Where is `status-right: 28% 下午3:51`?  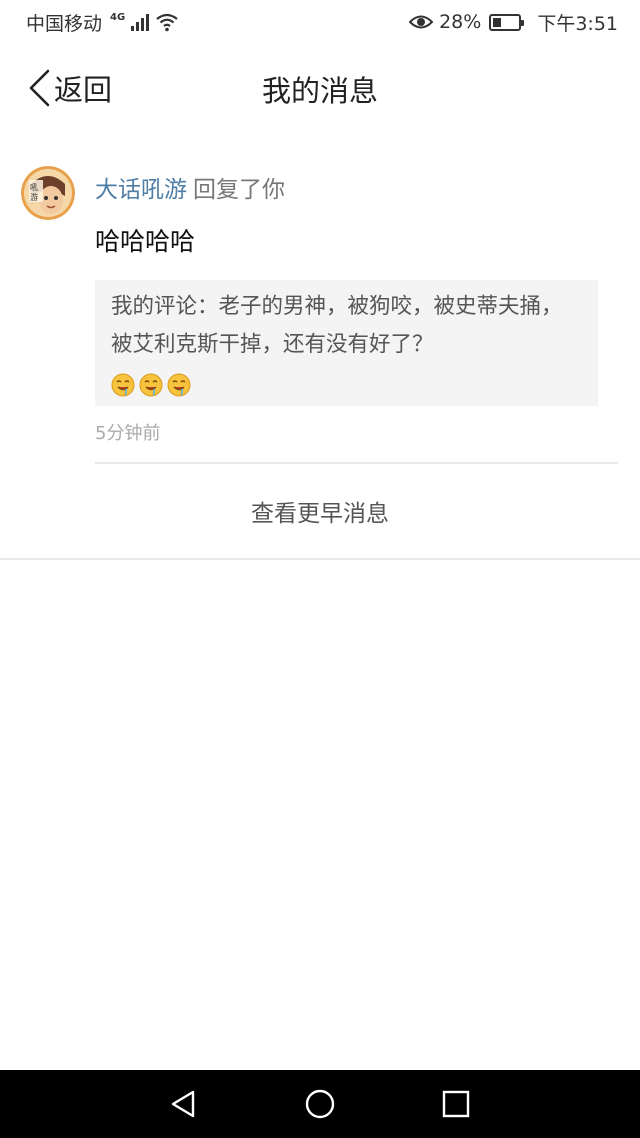 status-right: 28% 下午3:51 is located at coordinates (513, 22).